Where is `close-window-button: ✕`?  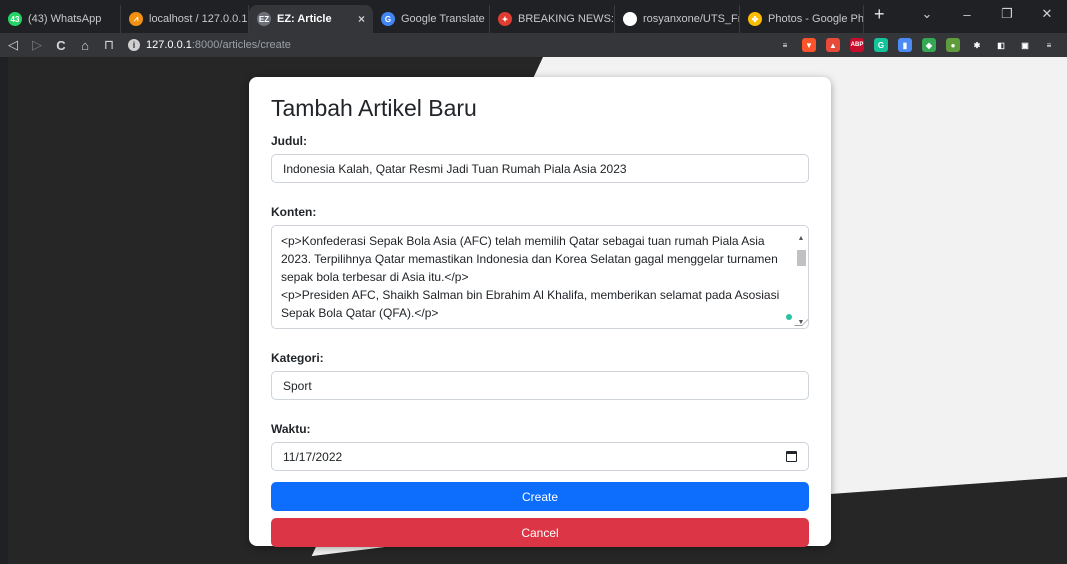 close-window-button: ✕ is located at coordinates (1047, 14).